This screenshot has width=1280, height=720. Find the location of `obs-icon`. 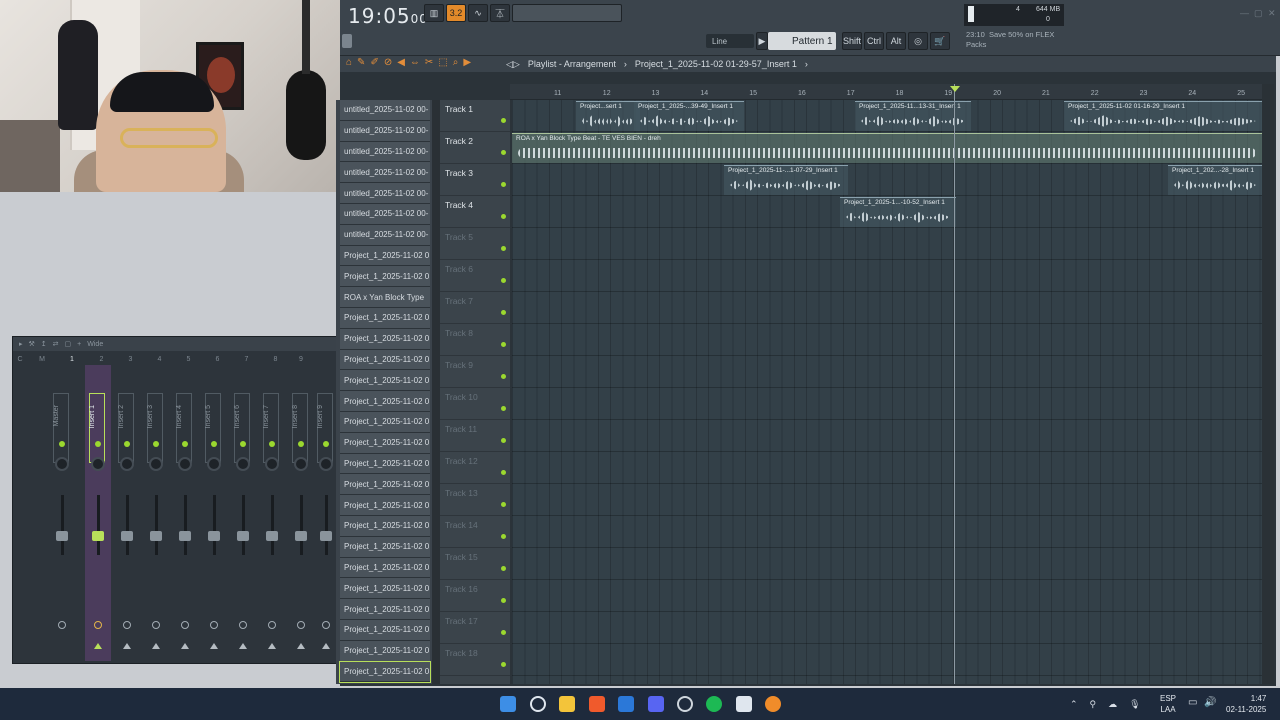

obs-icon is located at coordinates (685, 704).